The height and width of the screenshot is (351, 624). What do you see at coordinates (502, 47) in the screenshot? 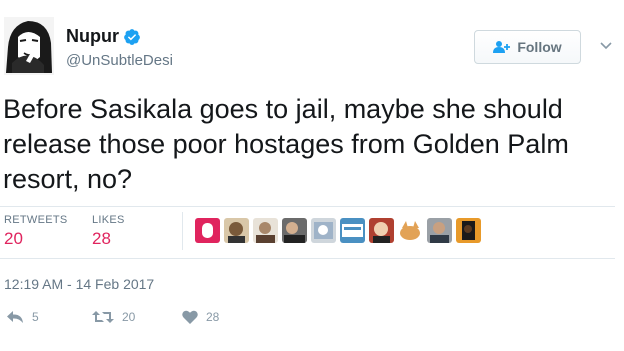
I see `person-plus-icon` at bounding box center [502, 47].